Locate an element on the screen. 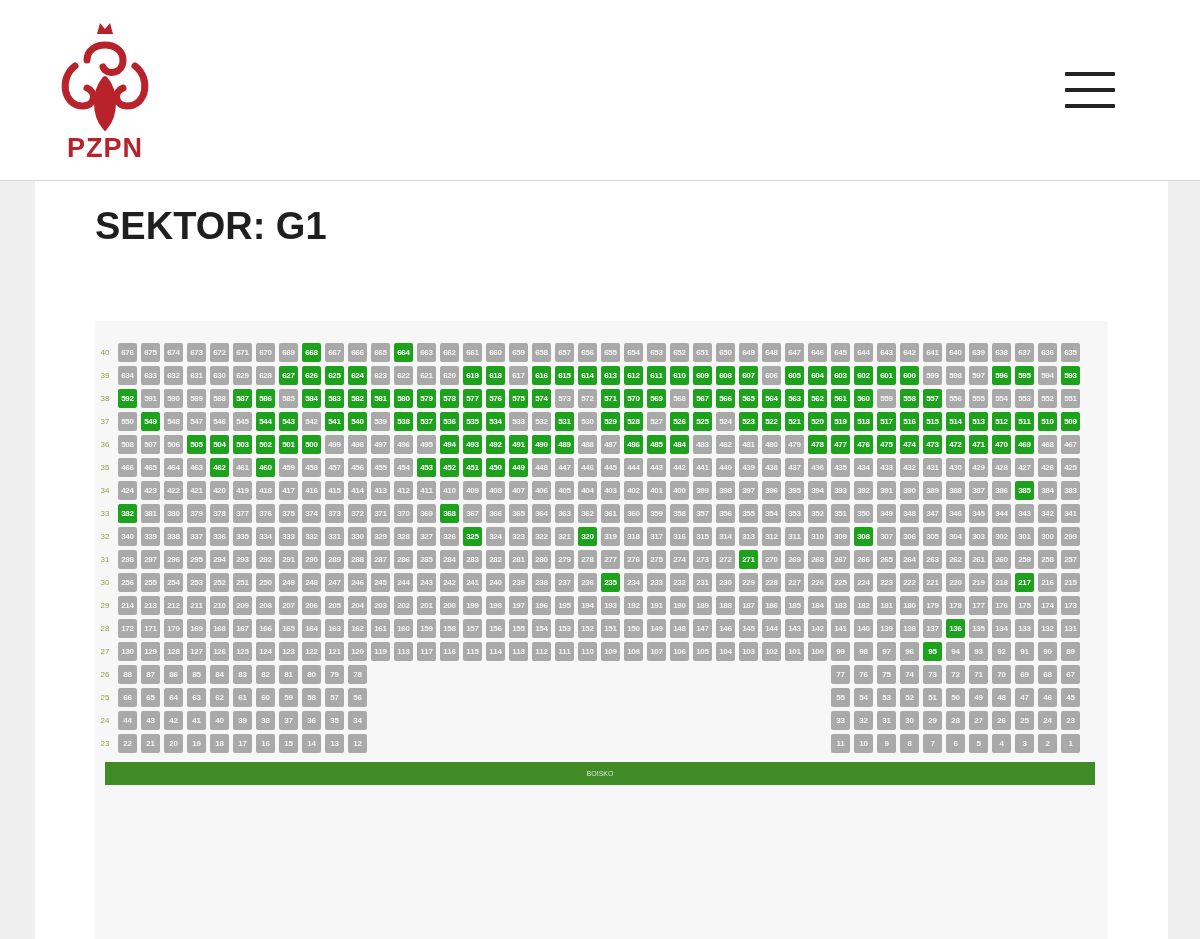  seat: 508 is located at coordinates (127, 444).